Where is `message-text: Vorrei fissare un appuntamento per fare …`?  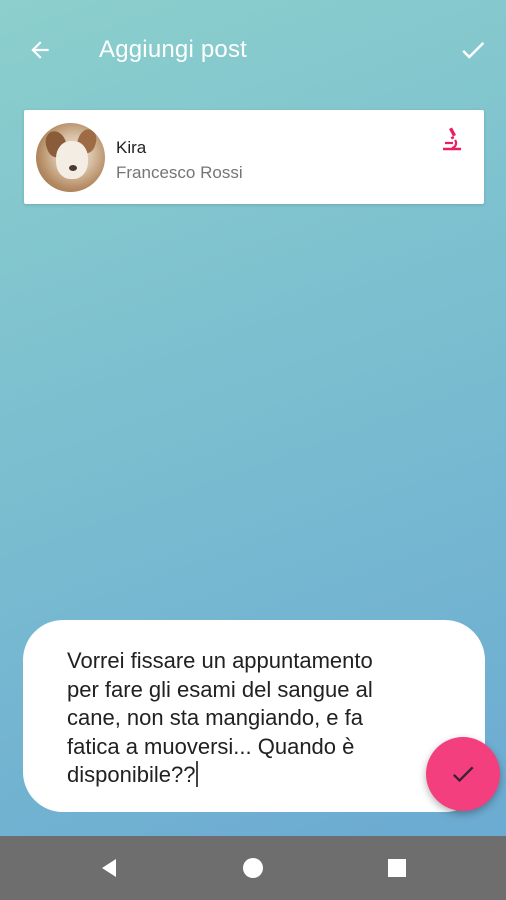
message-text: Vorrei fissare un appuntamento per fare … is located at coordinates (252, 718).